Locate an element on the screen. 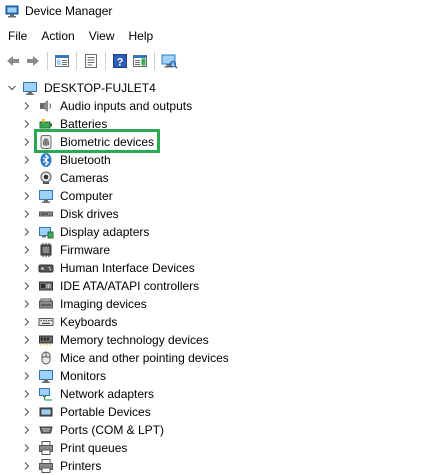 This screenshot has height=475, width=428. imaging-icon is located at coordinates (46, 304).